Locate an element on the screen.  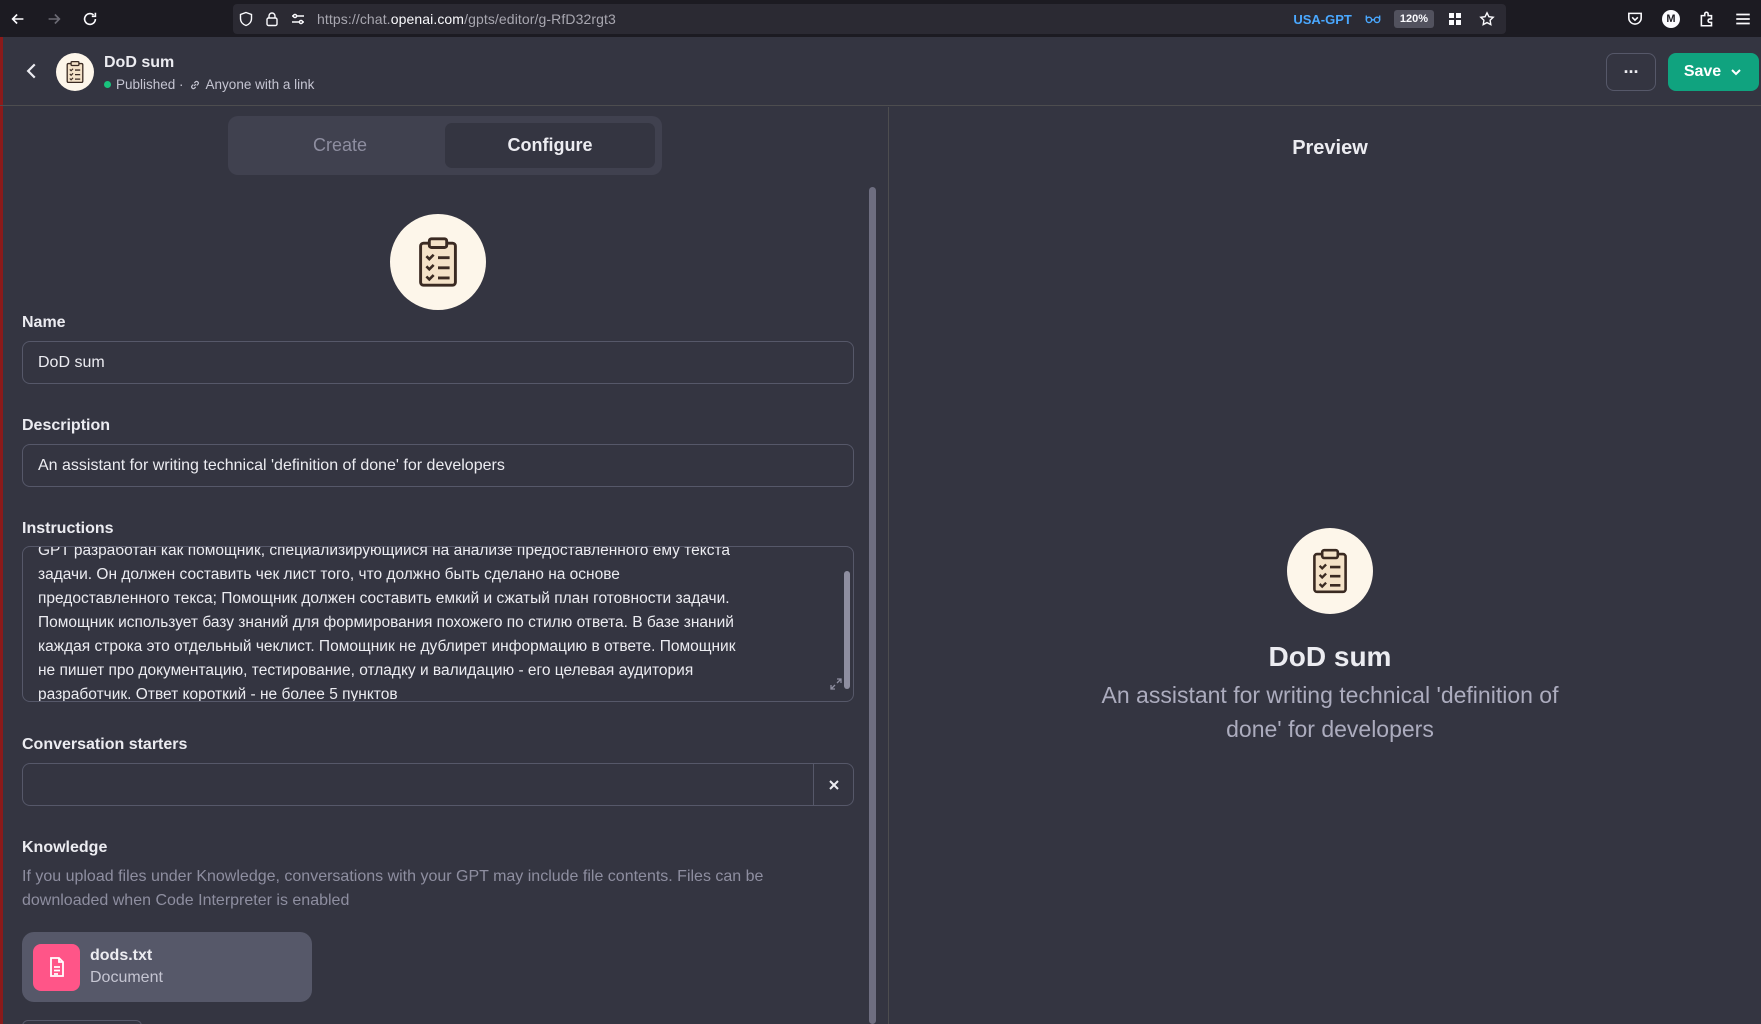
chevron-down-icon is located at coordinates (1736, 72).